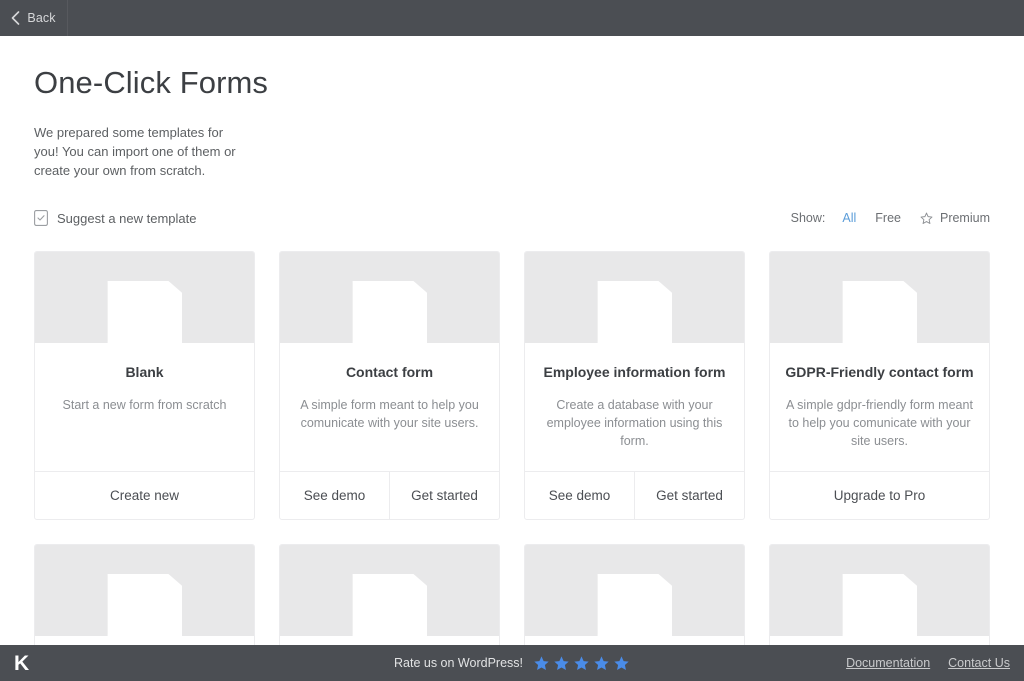 The height and width of the screenshot is (681, 1024). Describe the element at coordinates (634, 372) in the screenshot. I see `template-title: Employee information form` at that location.